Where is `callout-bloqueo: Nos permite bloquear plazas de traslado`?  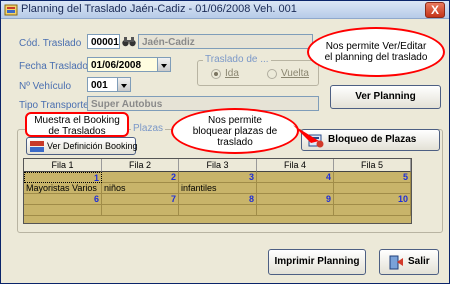
callout-bloqueo: Nos permite bloquear plazas de traslado is located at coordinates (235, 131).